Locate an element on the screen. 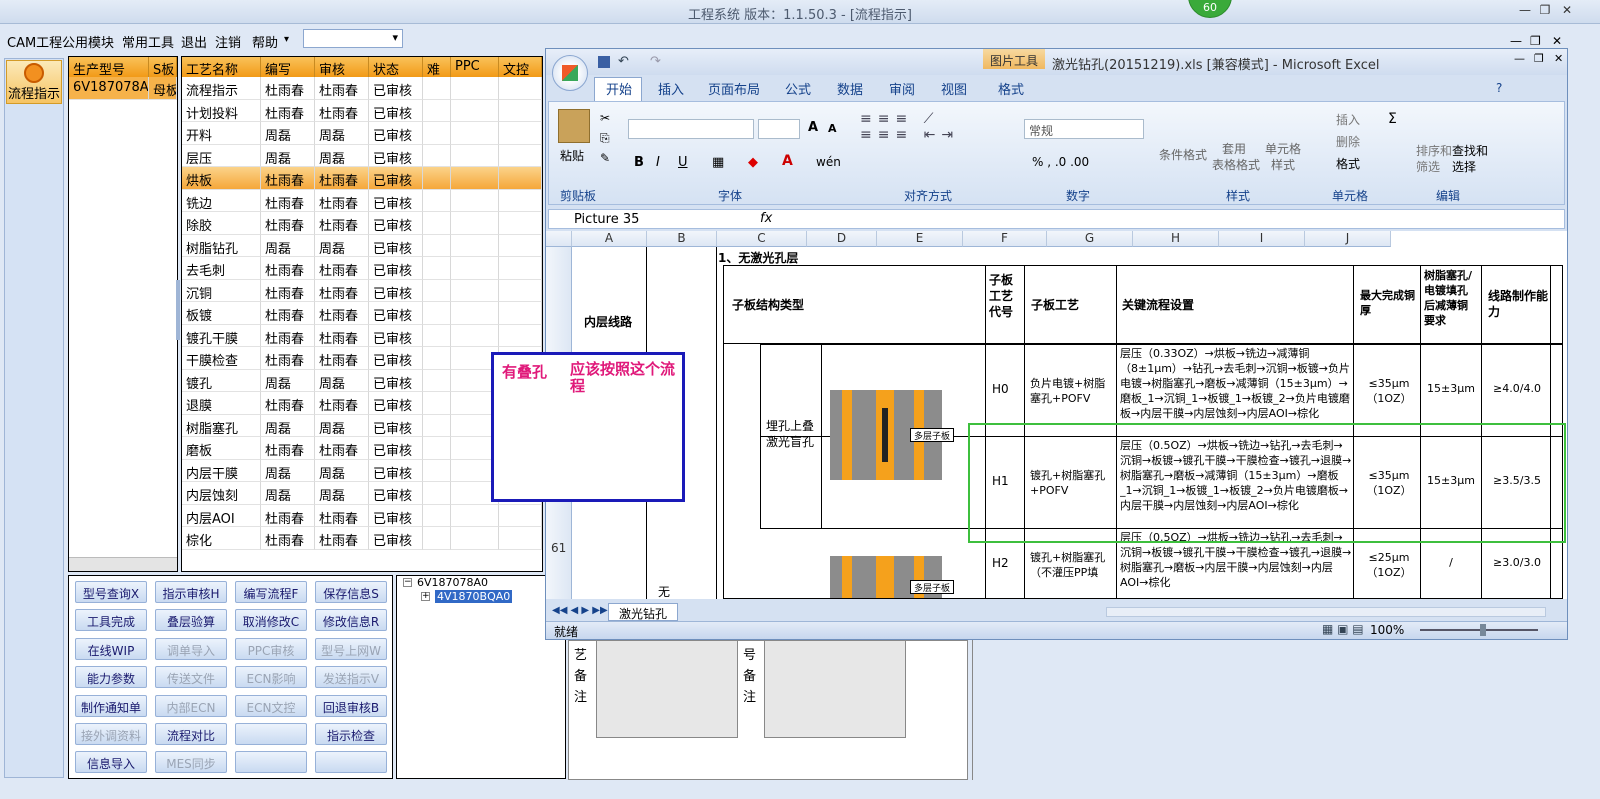 This screenshot has height=799, width=1600. action-button: 工具完成 is located at coordinates (111, 620).